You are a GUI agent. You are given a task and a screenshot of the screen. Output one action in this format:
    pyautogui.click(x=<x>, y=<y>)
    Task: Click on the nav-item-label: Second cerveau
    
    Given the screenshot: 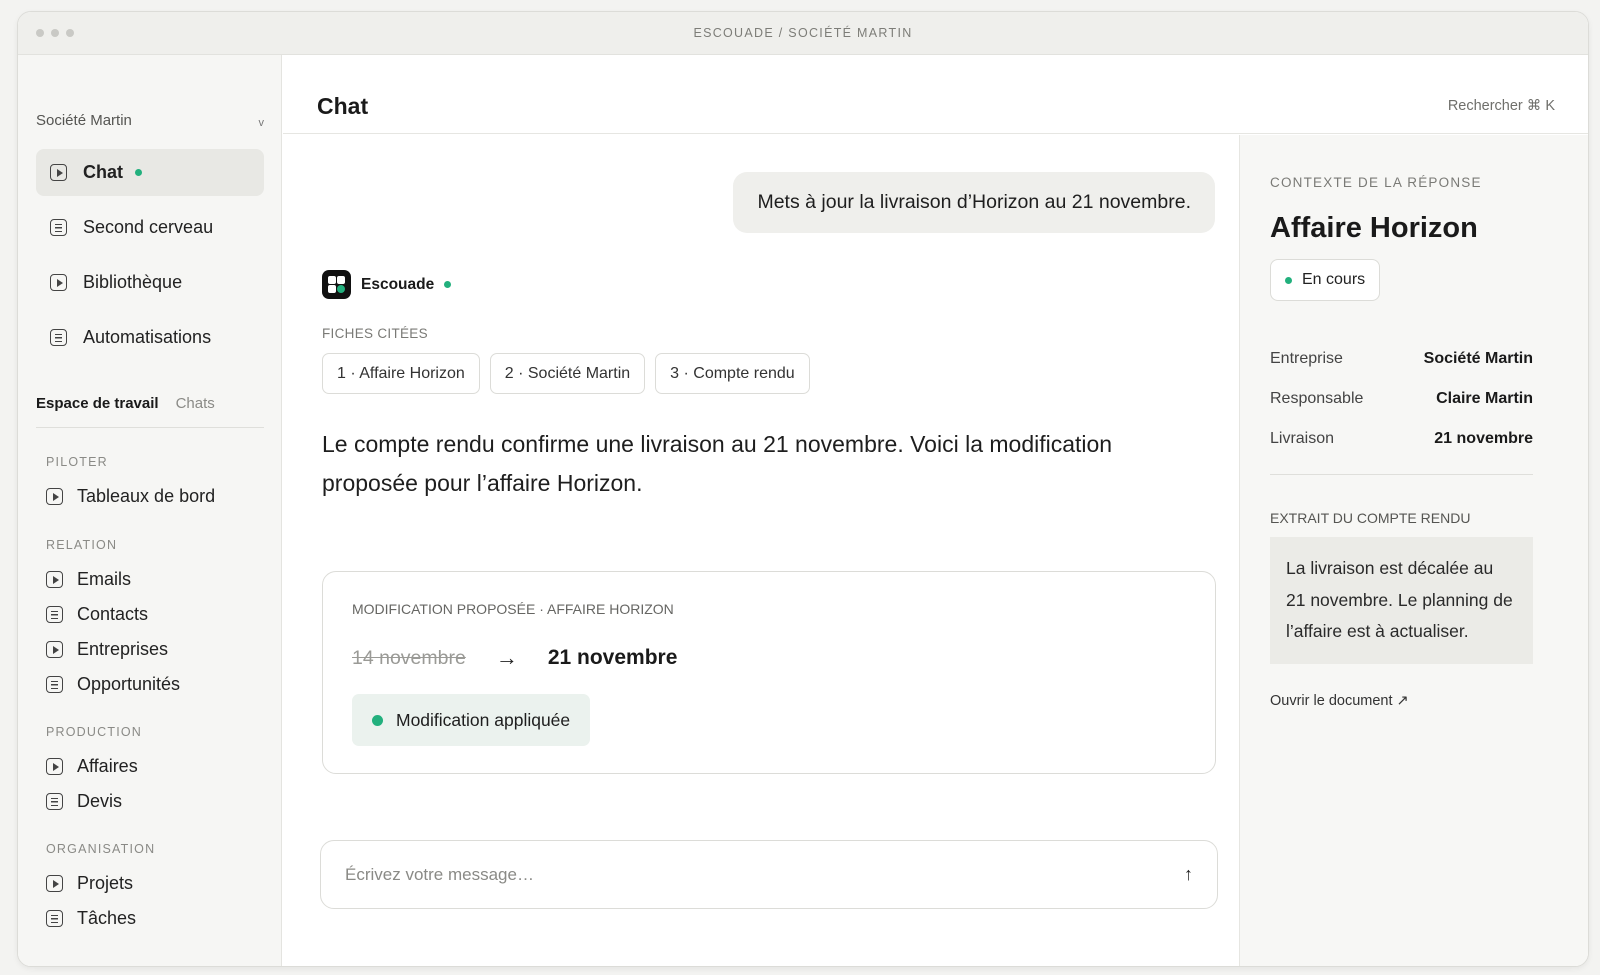 What is the action you would take?
    pyautogui.click(x=148, y=227)
    